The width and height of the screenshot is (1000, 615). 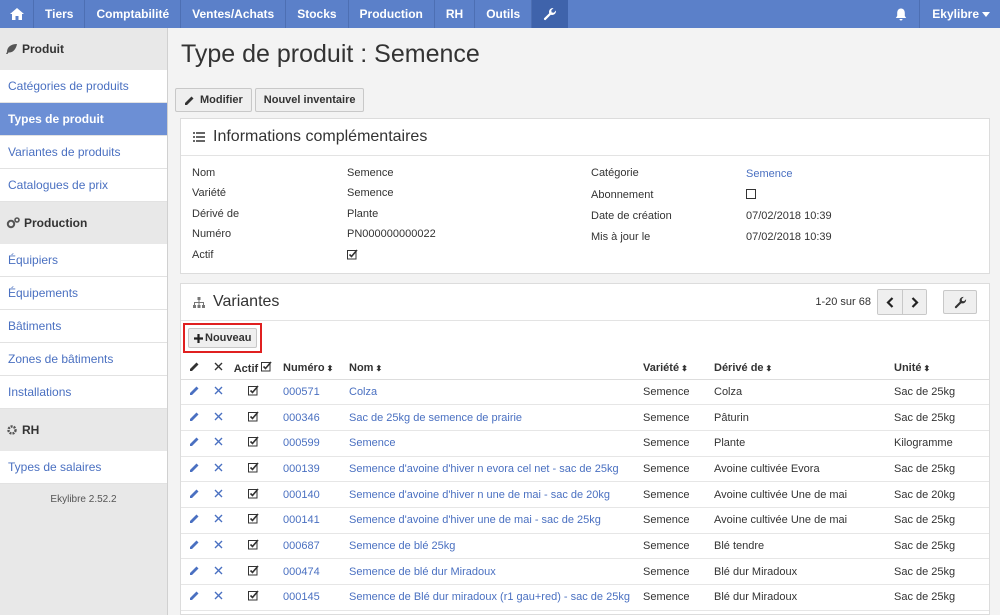 I want to click on nav-tiers: Tiers, so click(x=60, y=14).